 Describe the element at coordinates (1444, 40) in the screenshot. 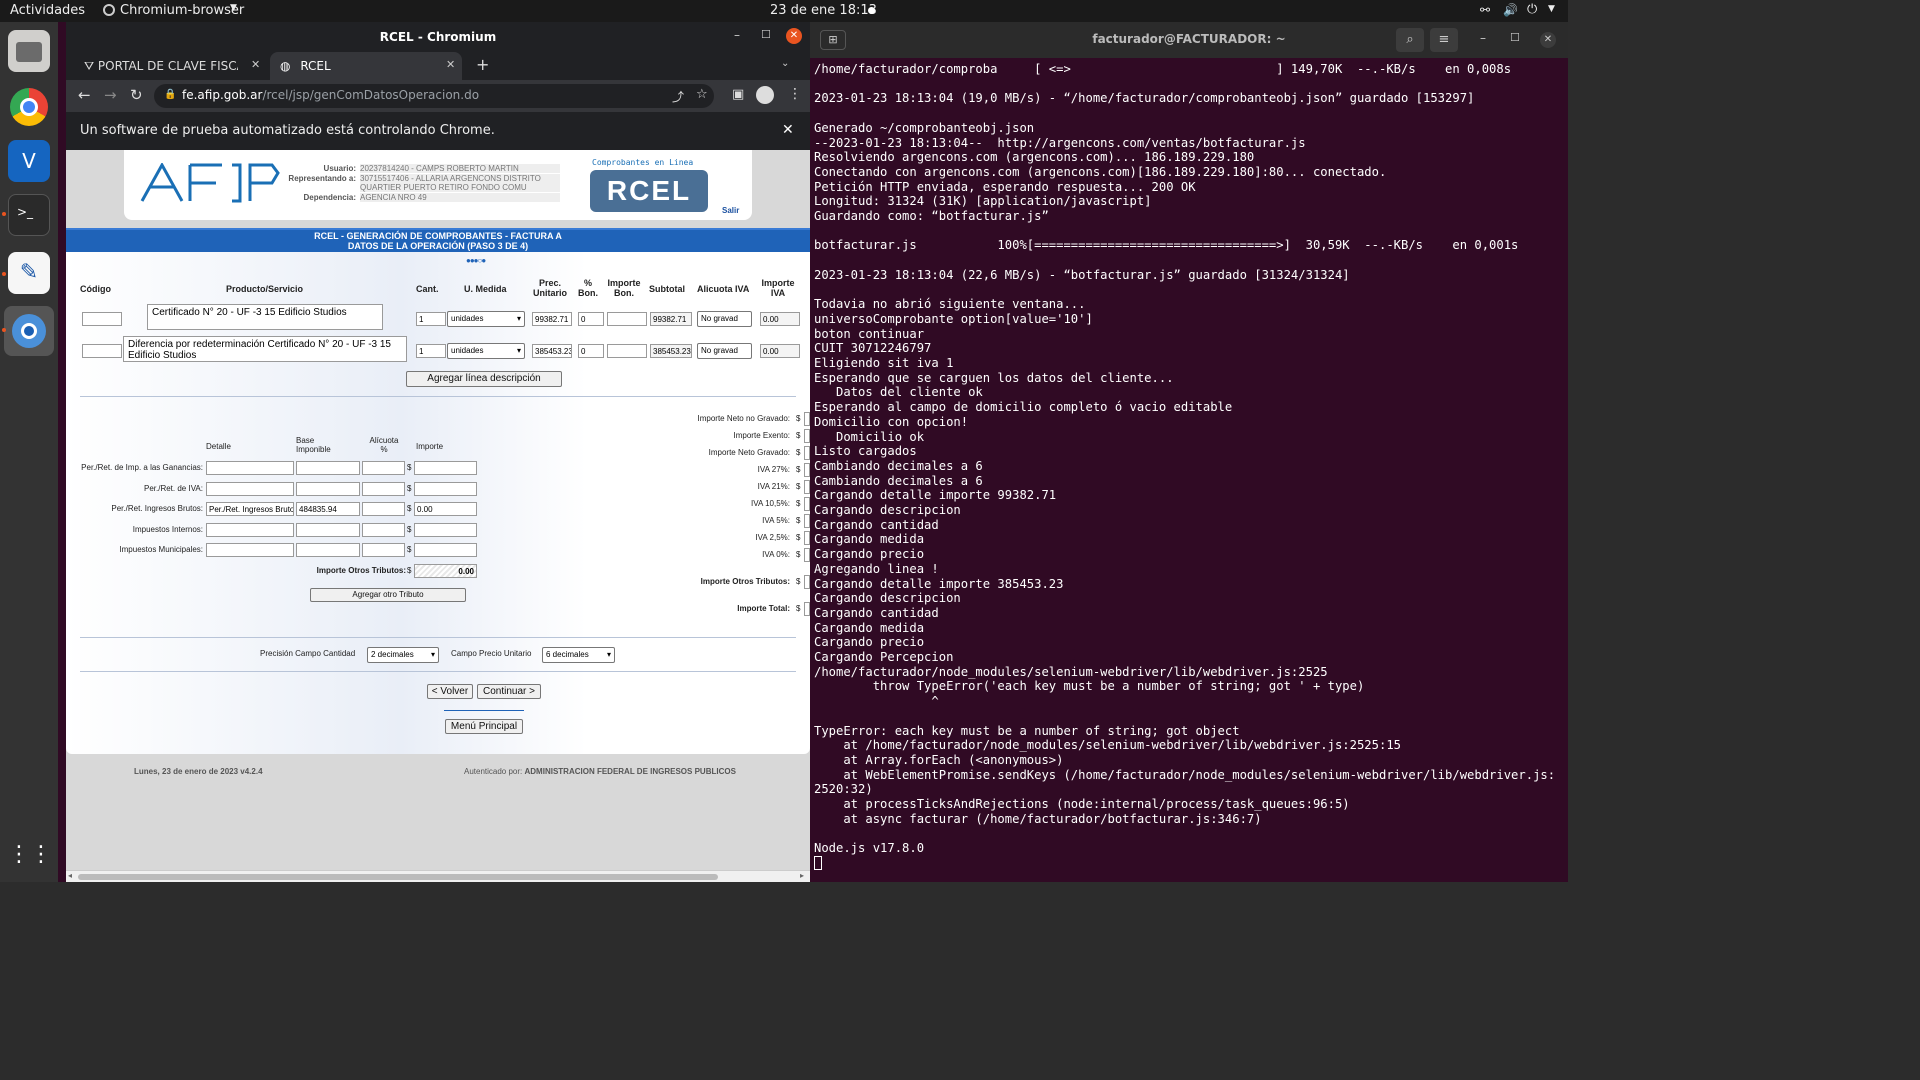

I see `terminal-menu-icon: ≡` at that location.